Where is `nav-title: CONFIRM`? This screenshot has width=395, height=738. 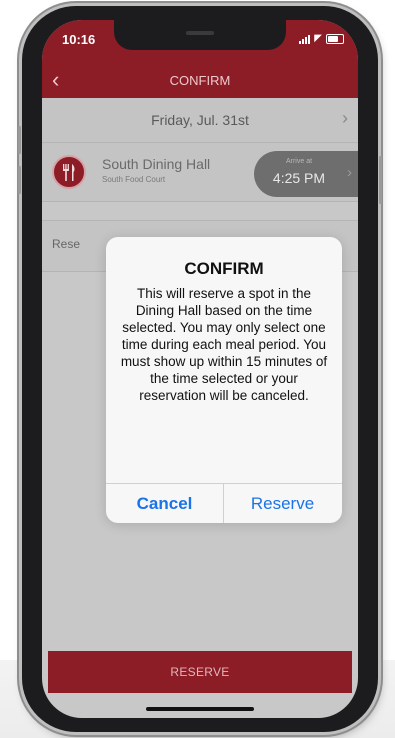 nav-title: CONFIRM is located at coordinates (200, 80).